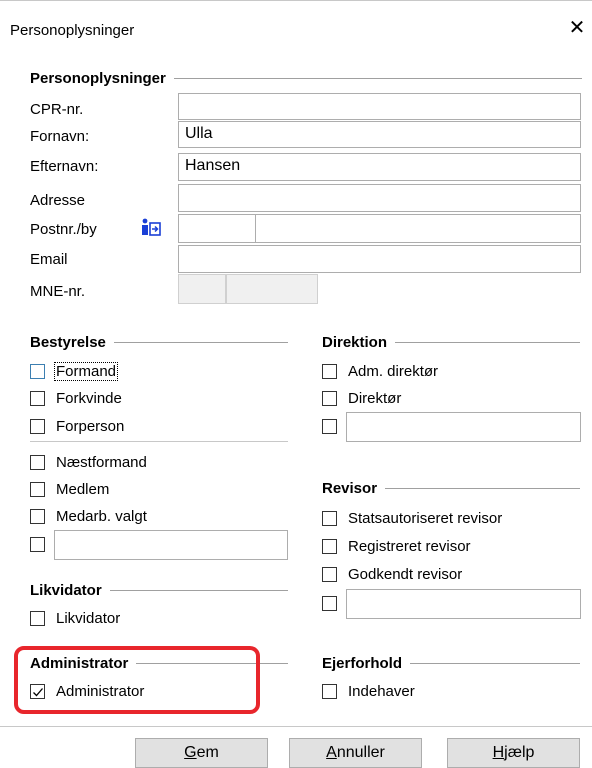  What do you see at coordinates (70, 590) in the screenshot?
I see `liquidator-group-title: Likvidator` at bounding box center [70, 590].